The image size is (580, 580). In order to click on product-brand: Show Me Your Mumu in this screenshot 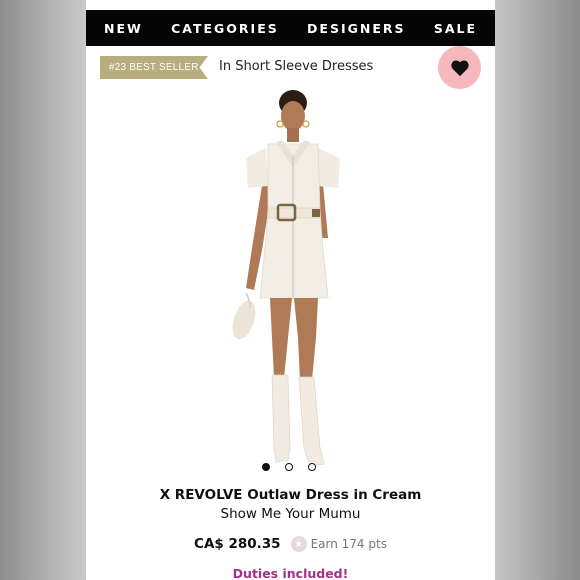, I will do `click(290, 514)`.